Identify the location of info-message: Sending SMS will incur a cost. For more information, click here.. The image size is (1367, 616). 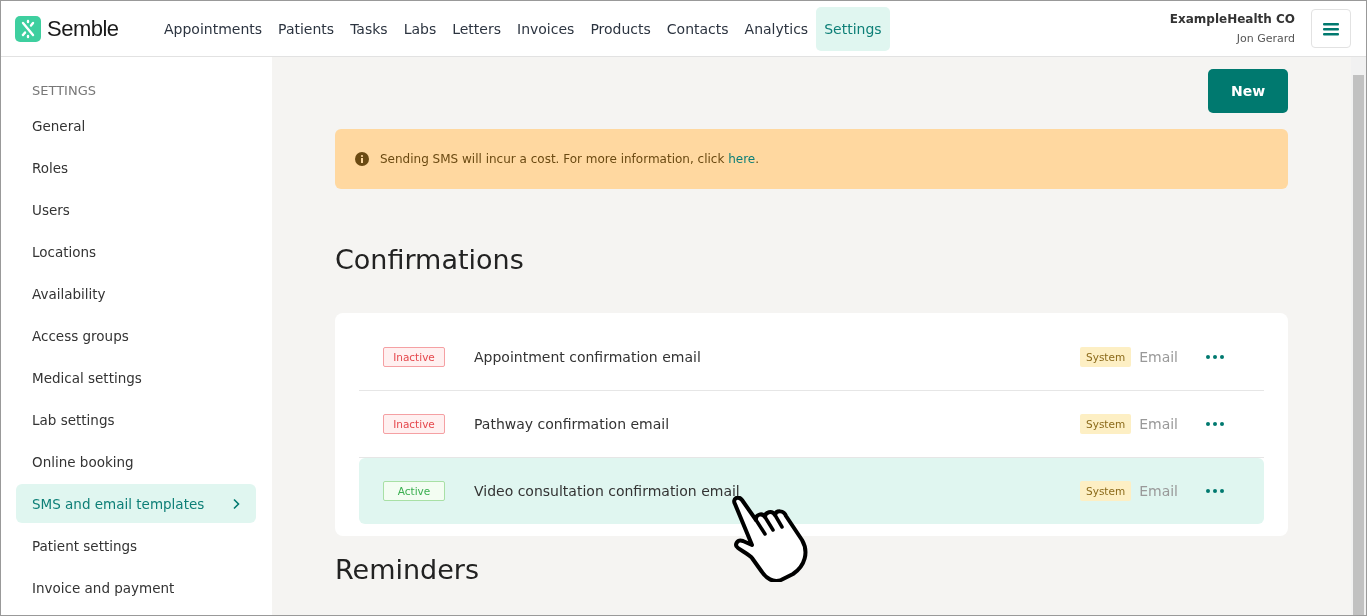
(570, 159).